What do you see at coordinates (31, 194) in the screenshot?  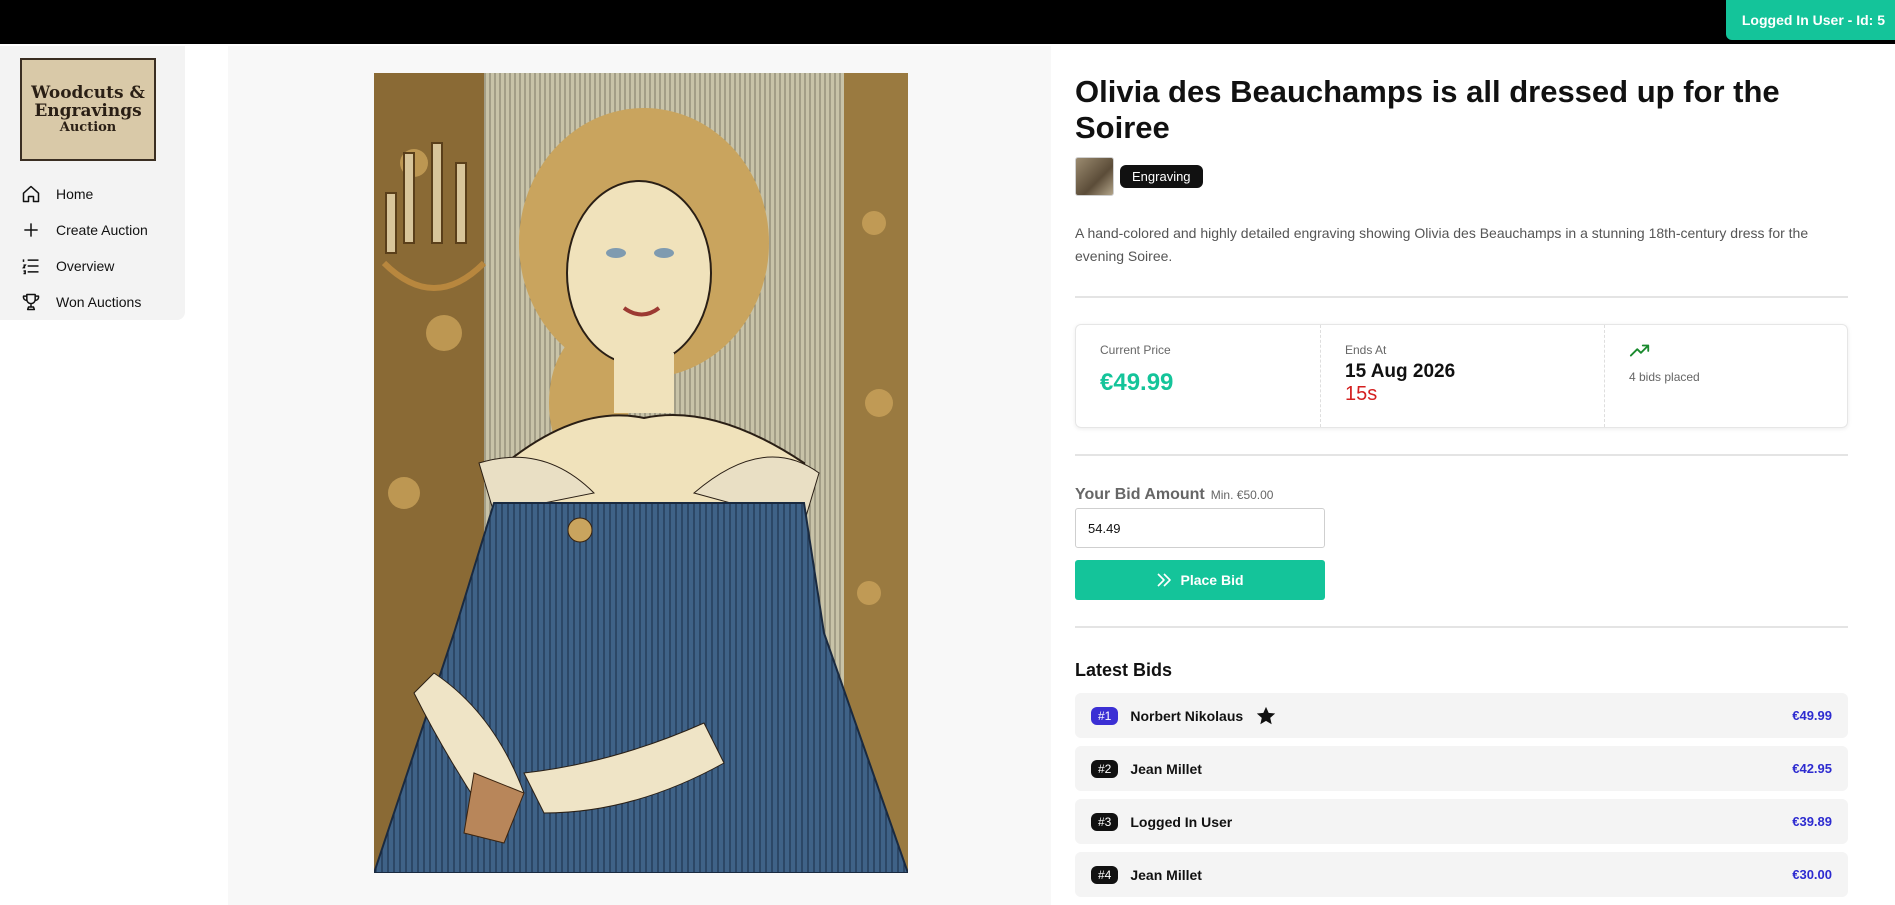 I see `home-icon` at bounding box center [31, 194].